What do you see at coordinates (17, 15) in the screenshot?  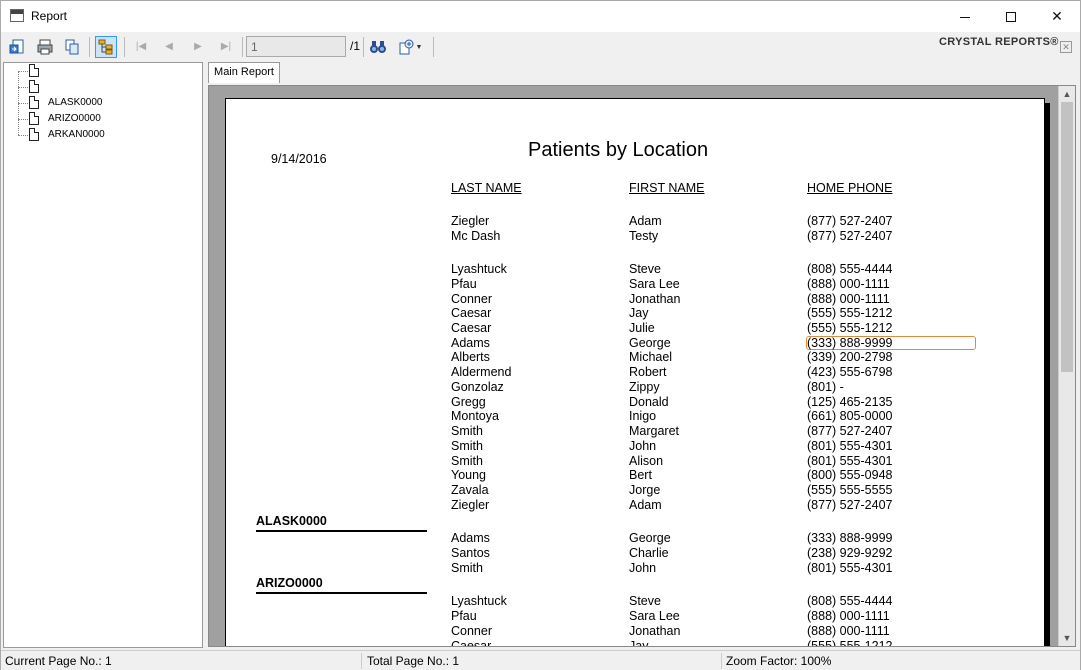 I see `app-icon` at bounding box center [17, 15].